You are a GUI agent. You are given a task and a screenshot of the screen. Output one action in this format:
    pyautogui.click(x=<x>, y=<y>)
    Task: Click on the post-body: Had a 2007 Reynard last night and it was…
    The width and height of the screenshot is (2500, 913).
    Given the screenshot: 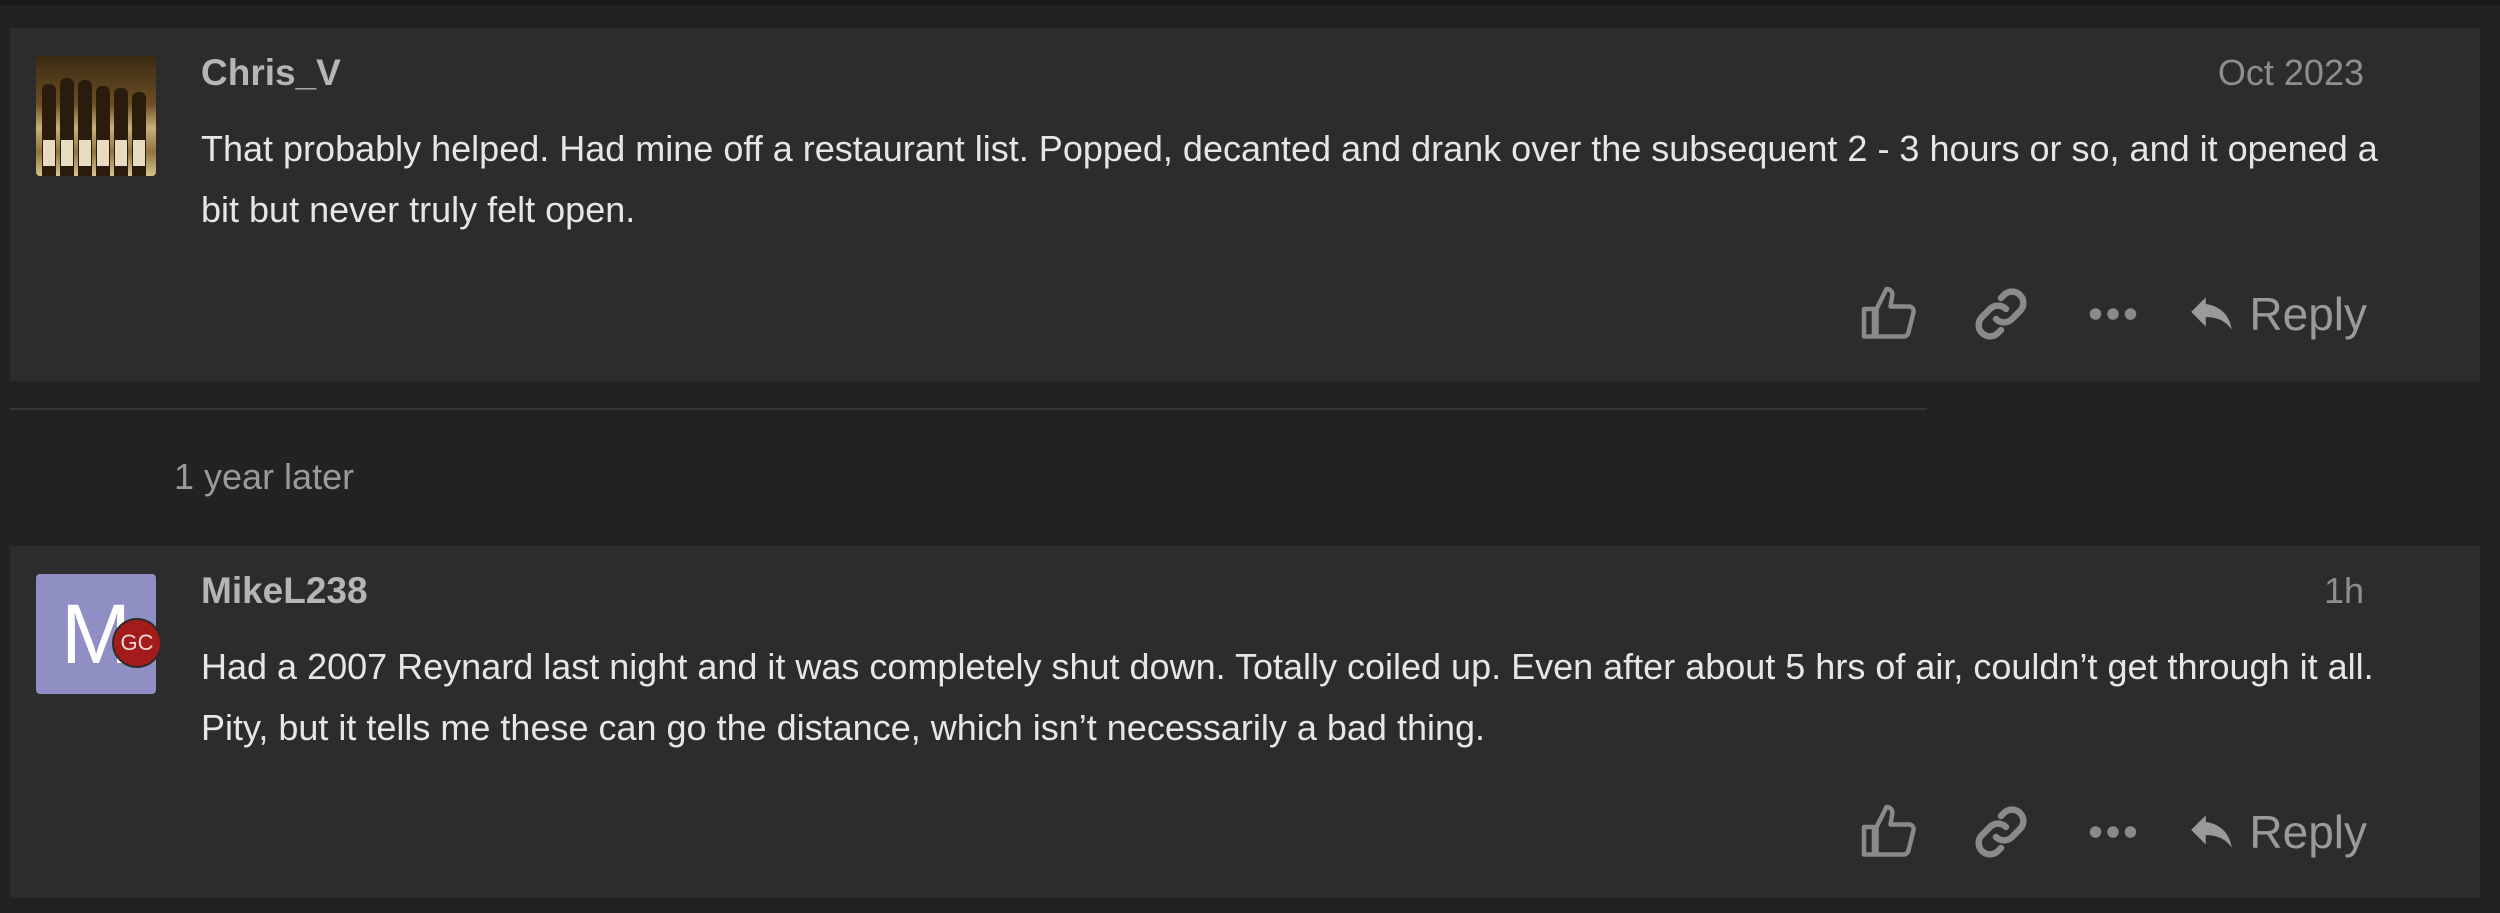 What is the action you would take?
    pyautogui.click(x=1287, y=697)
    